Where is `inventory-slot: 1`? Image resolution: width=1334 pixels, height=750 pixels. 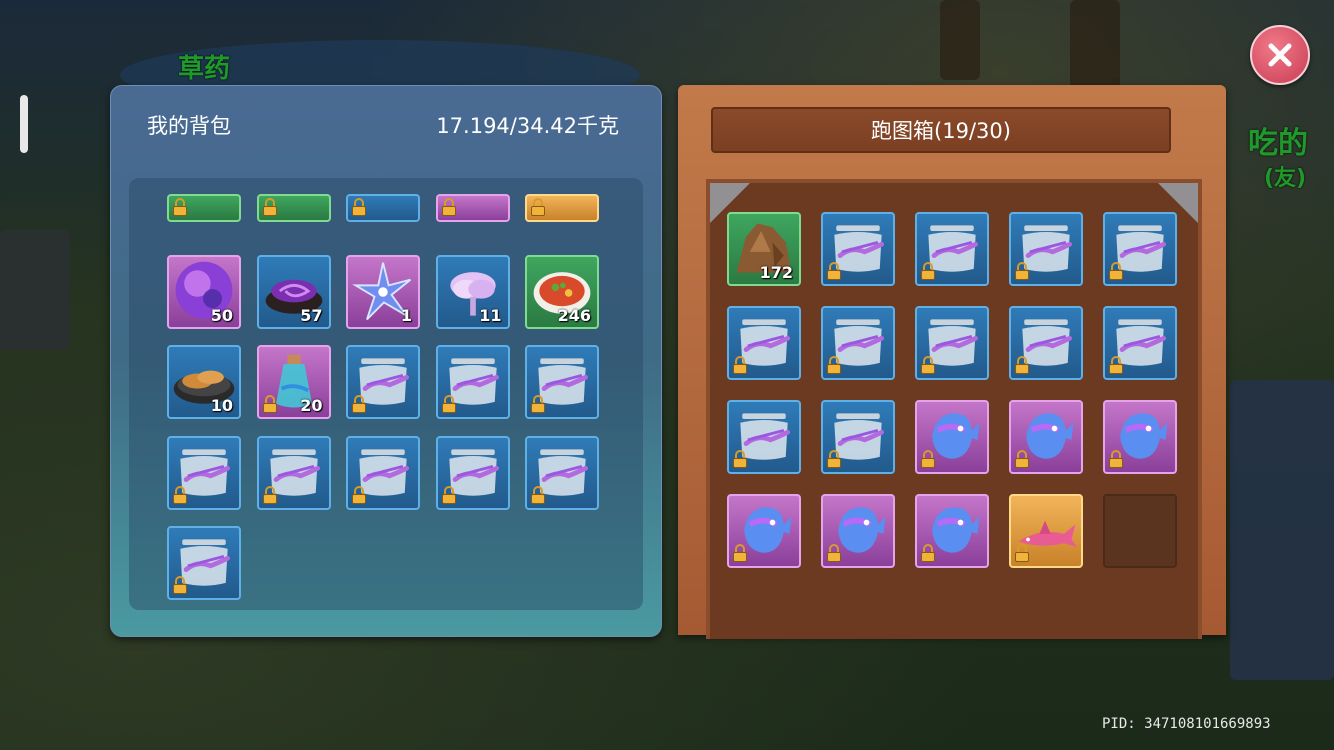 inventory-slot: 1 is located at coordinates (383, 291).